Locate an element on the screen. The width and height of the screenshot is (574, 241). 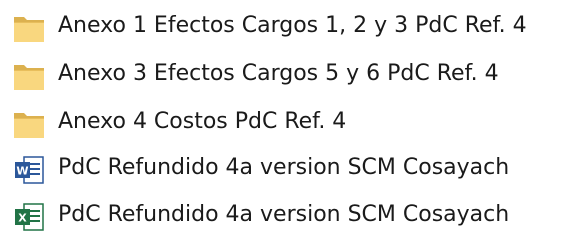
svg-text: W is located at coordinates (22, 171).